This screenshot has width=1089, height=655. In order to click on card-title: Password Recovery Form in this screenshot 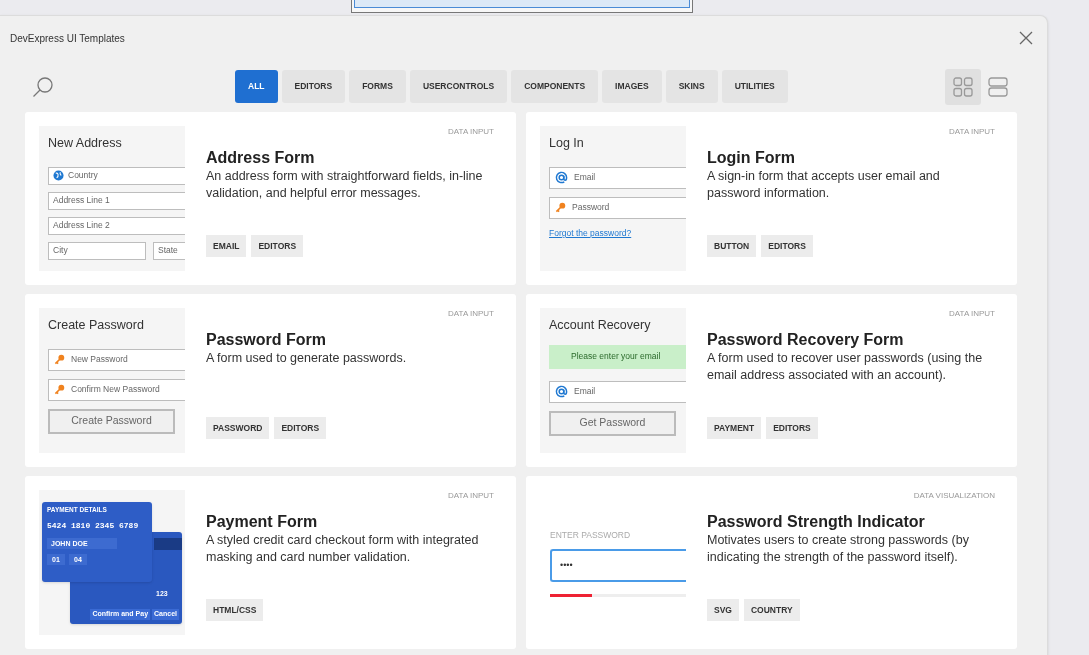, I will do `click(806, 340)`.